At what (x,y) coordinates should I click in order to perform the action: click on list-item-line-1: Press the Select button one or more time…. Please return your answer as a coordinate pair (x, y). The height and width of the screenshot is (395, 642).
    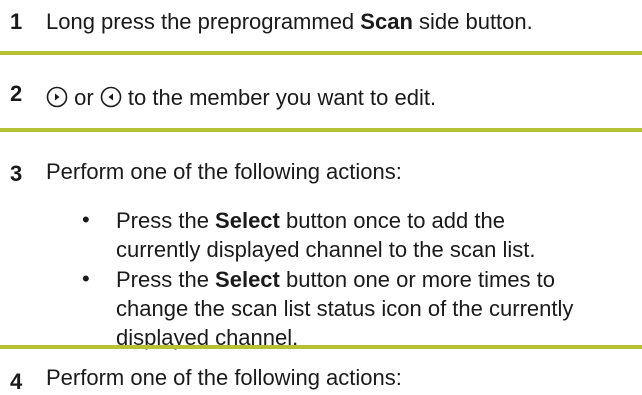
    Looking at the image, I should click on (344, 279).